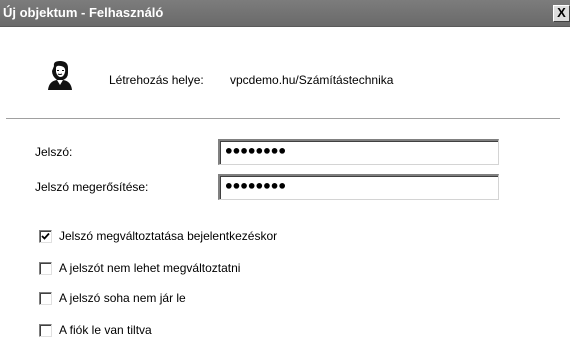  I want to click on checkbox-label: A jelszó soha nem jár le, so click(122, 298).